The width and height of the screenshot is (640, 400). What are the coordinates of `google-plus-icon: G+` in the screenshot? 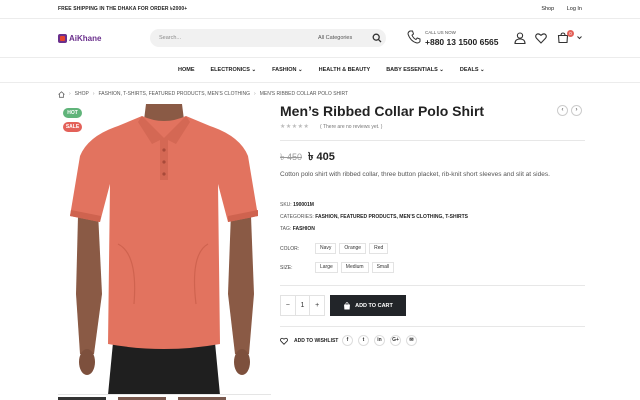 It's located at (395, 340).